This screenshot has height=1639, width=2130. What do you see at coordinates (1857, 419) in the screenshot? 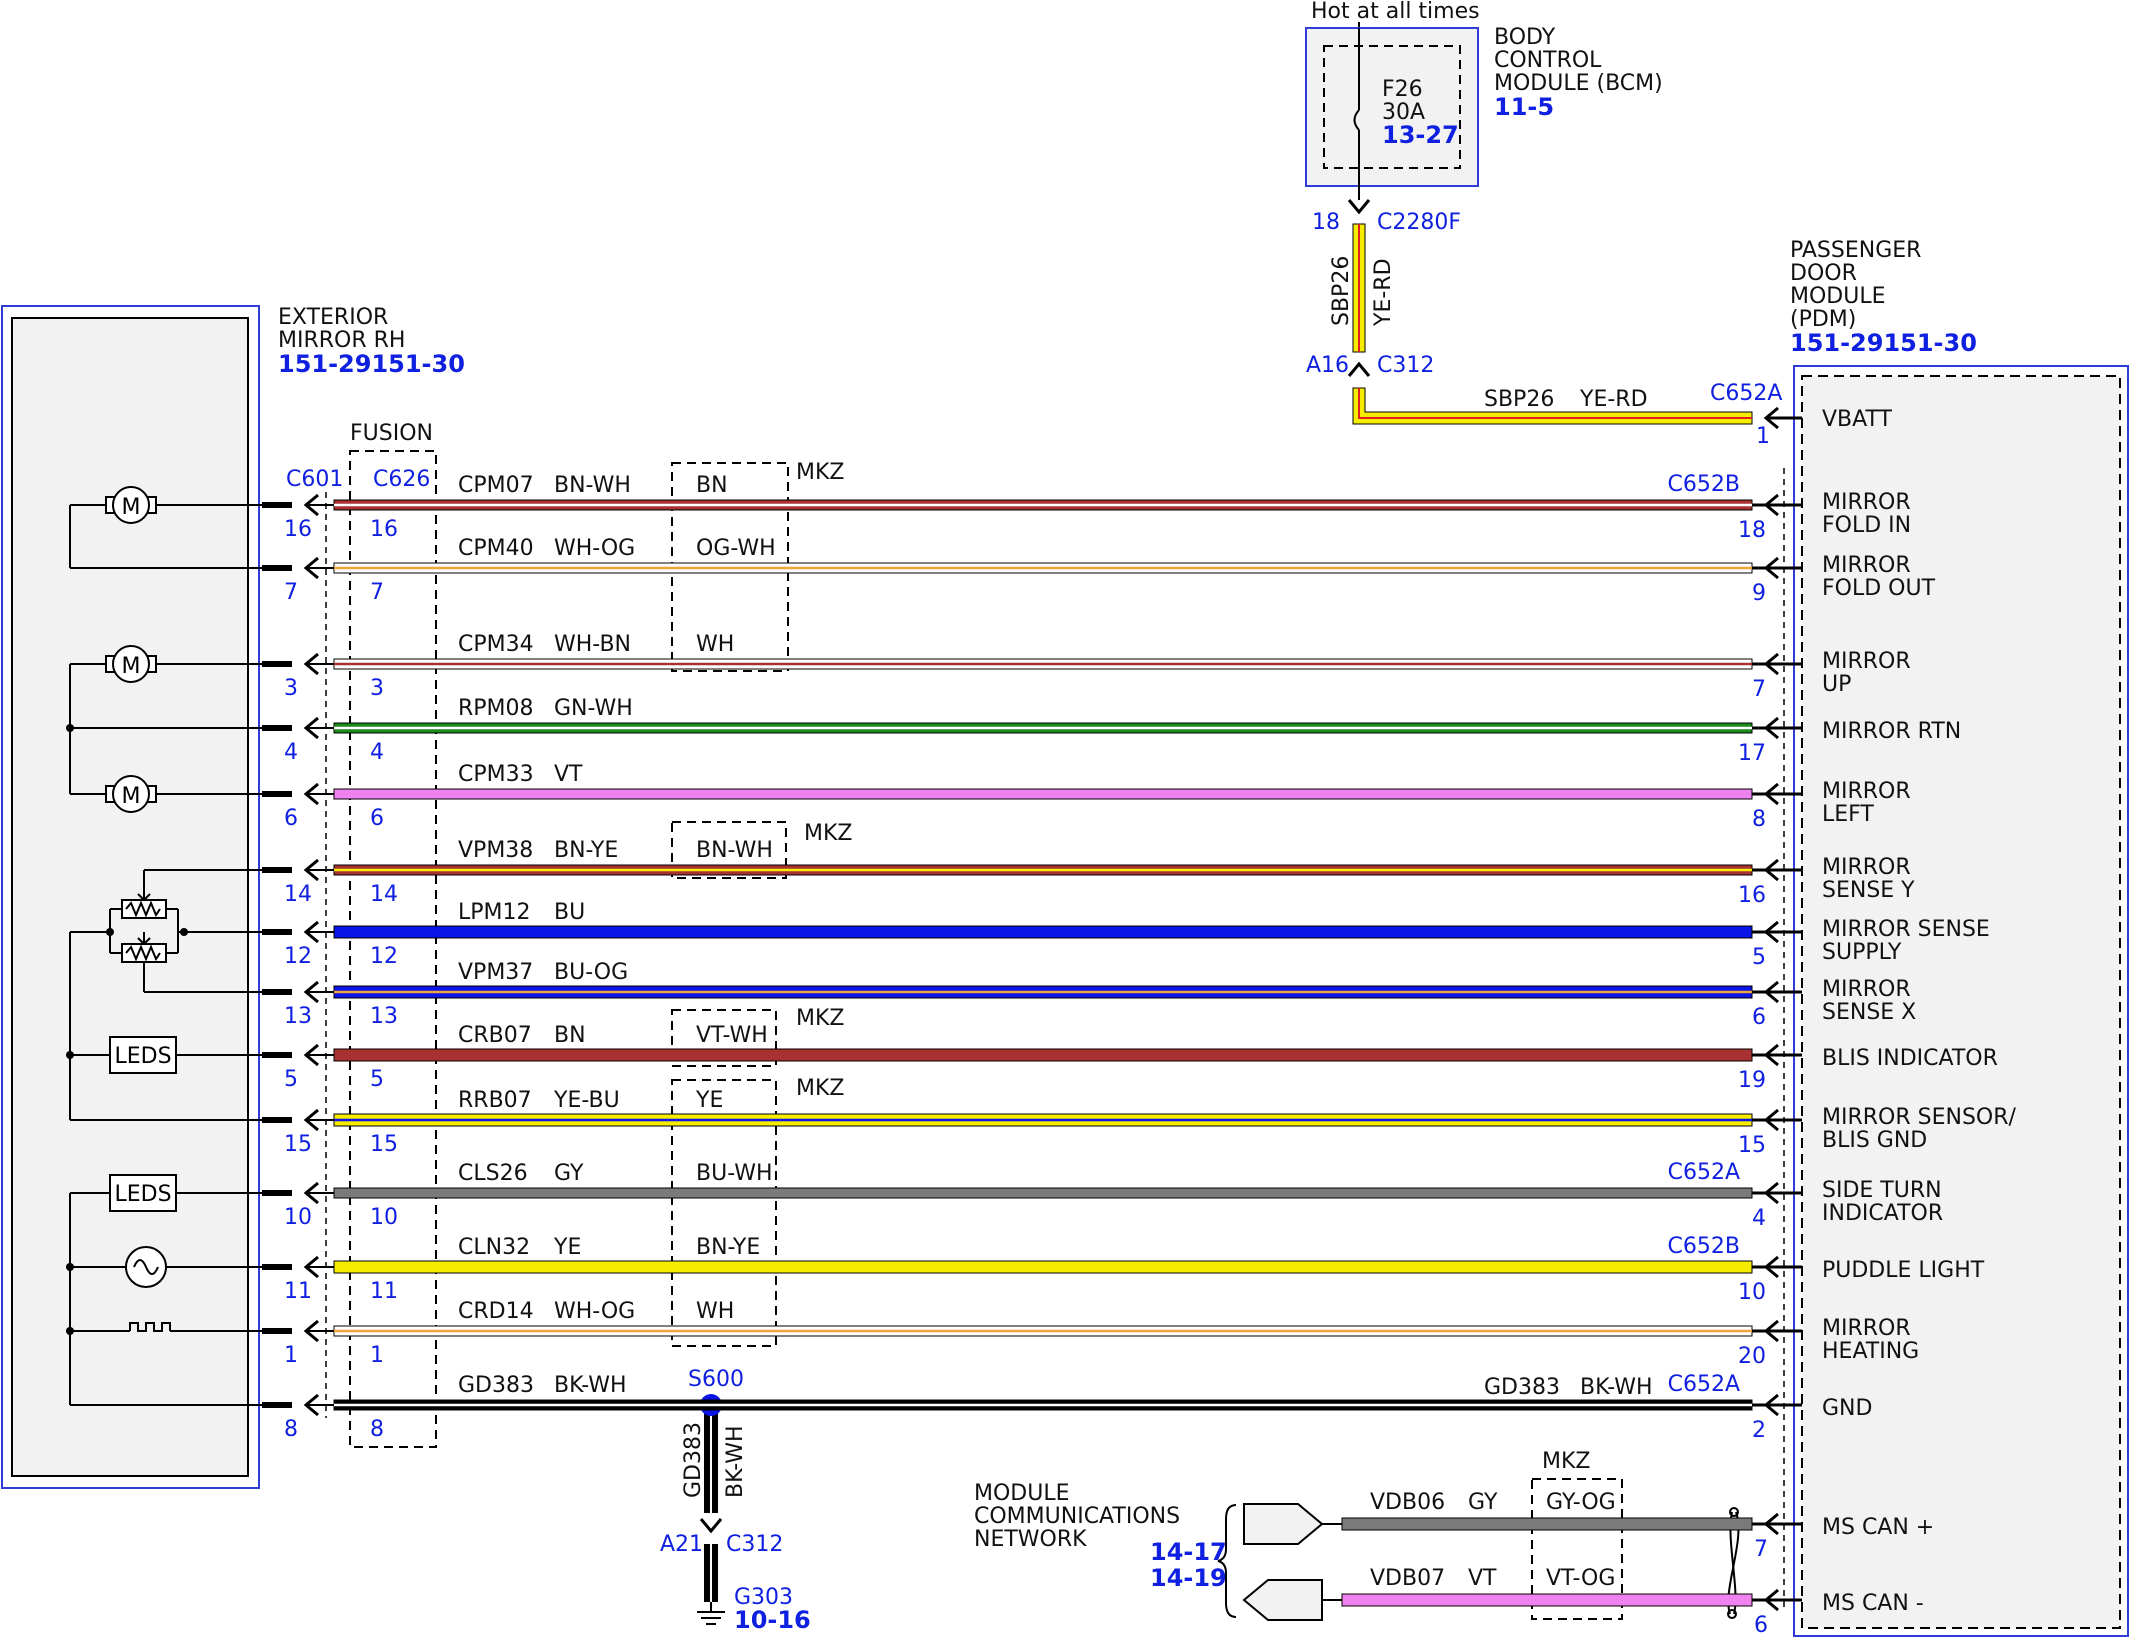
I see `vbatt-function: VBATT` at bounding box center [1857, 419].